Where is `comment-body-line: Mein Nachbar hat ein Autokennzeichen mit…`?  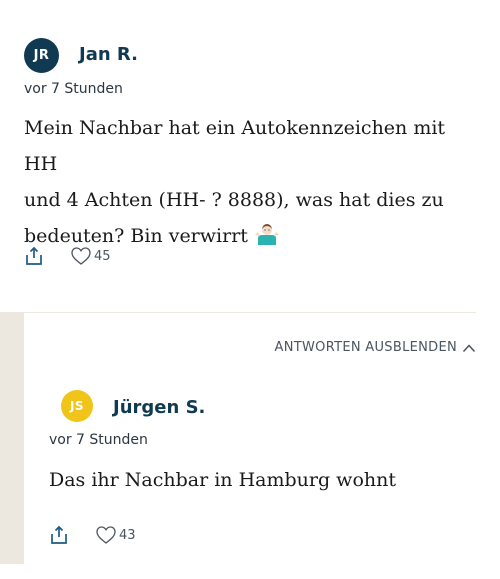
comment-body-line: Mein Nachbar hat ein Autokennzeichen mit… is located at coordinates (235, 146).